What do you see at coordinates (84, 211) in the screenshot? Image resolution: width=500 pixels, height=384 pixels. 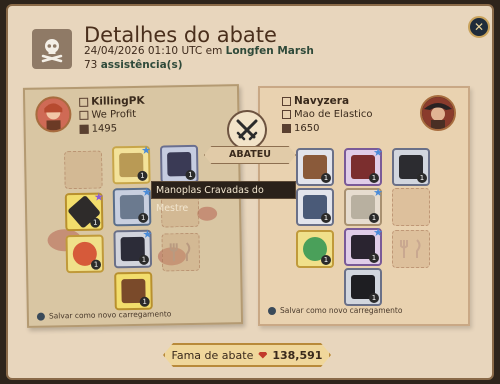 I see `equip-slot-mainhand: ★ 1` at bounding box center [84, 211].